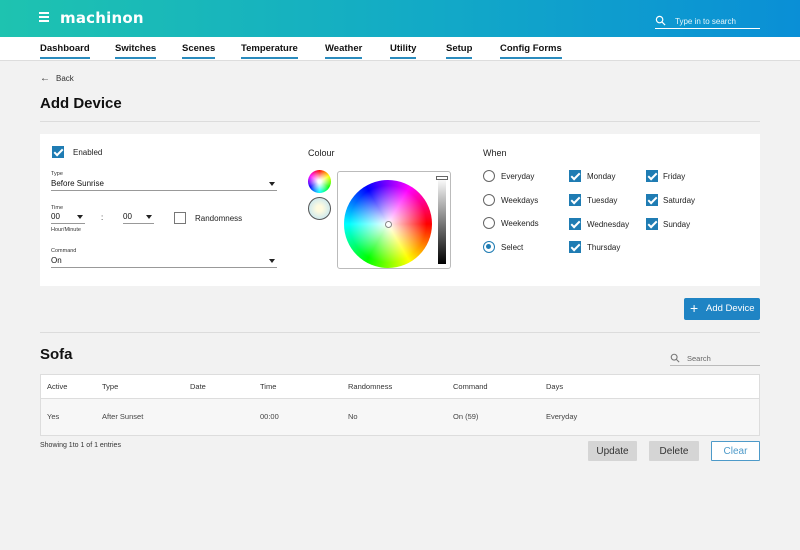 Image resolution: width=800 pixels, height=550 pixels. Describe the element at coordinates (652, 224) in the screenshot. I see `day-checkbox-sunday` at that location.